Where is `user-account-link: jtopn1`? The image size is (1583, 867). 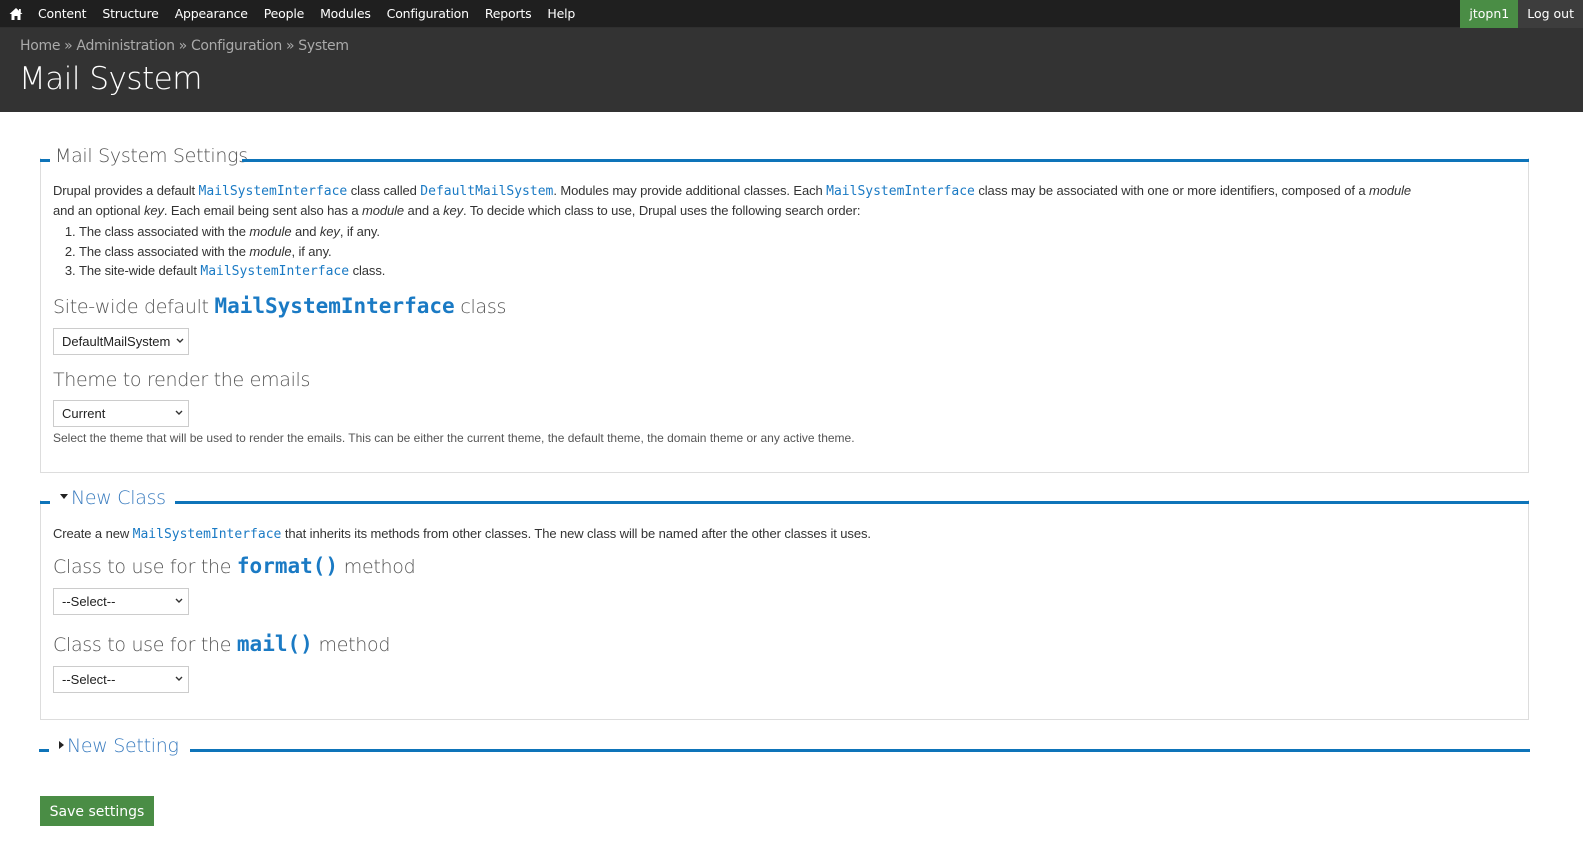
user-account-link: jtopn1 is located at coordinates (1489, 14).